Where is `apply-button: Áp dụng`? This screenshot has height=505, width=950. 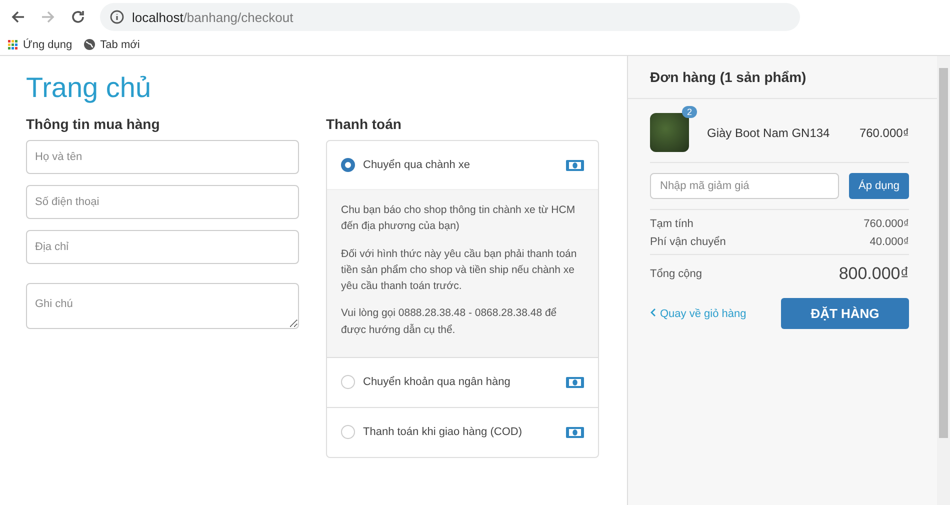
apply-button: Áp dụng is located at coordinates (879, 186).